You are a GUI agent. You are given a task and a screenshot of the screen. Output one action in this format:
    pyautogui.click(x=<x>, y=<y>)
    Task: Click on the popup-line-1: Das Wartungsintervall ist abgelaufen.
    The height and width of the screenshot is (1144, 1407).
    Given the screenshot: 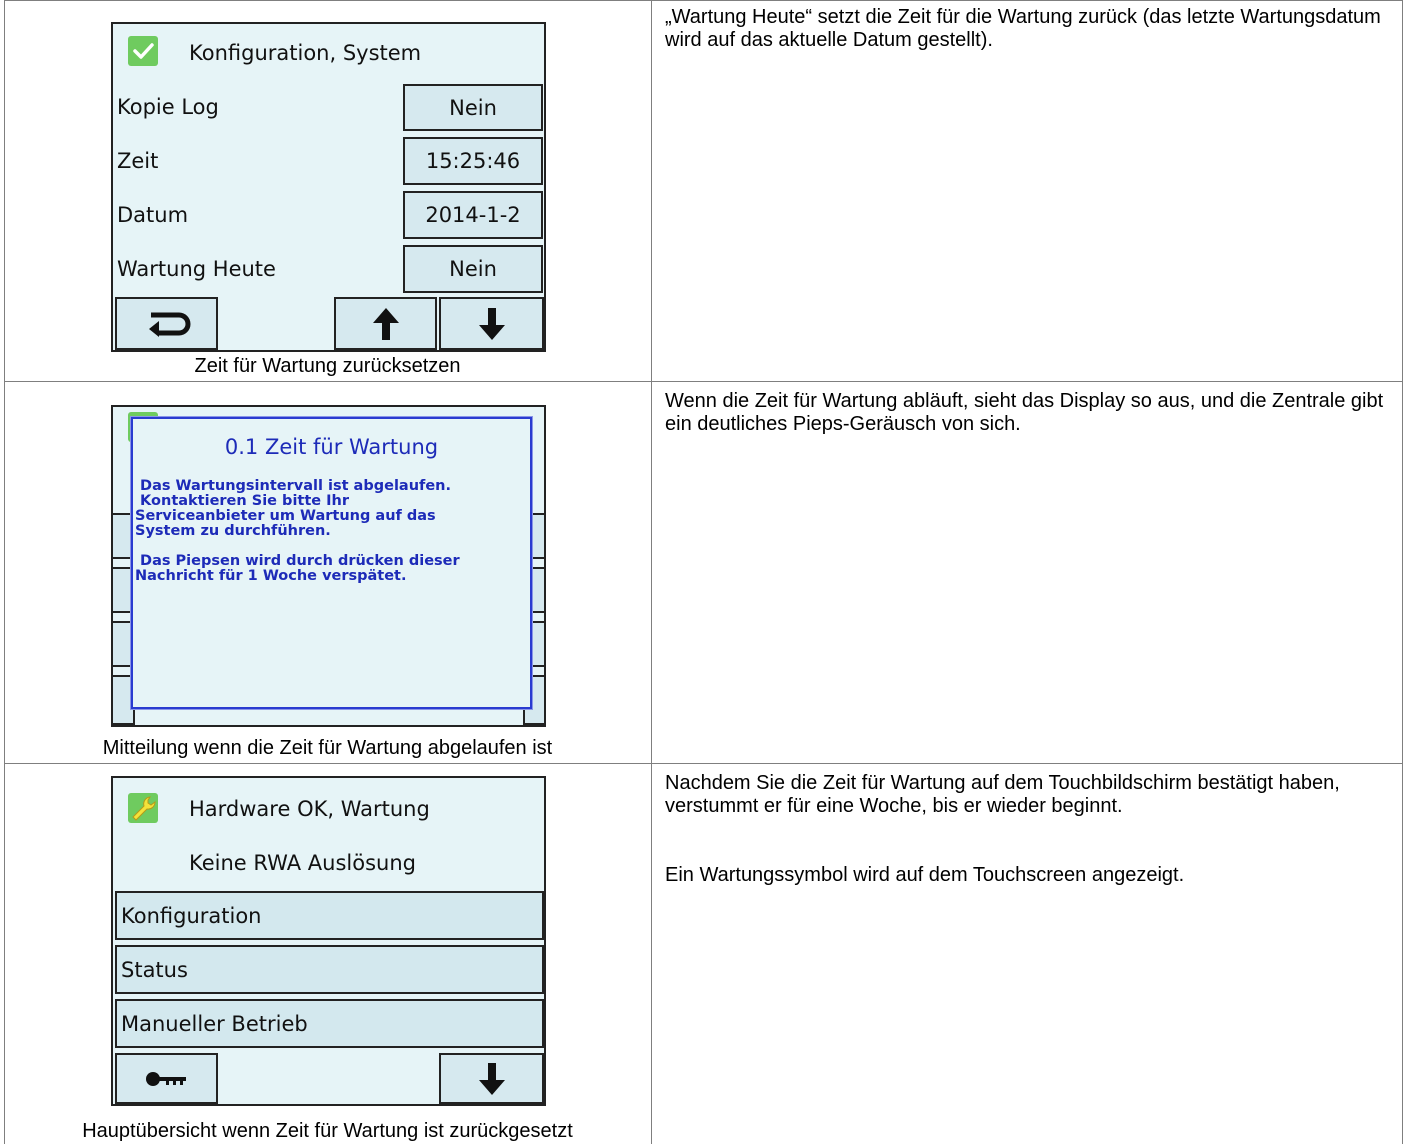 What is the action you would take?
    pyautogui.click(x=293, y=486)
    